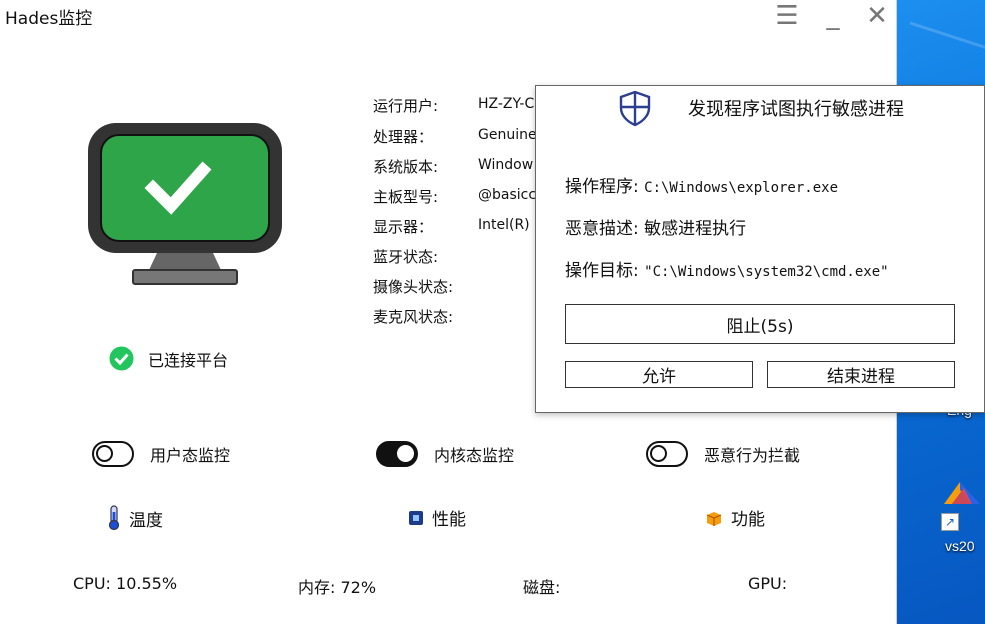 This screenshot has height=624, width=985. I want to click on stat-gpu: GPU:, so click(768, 583).